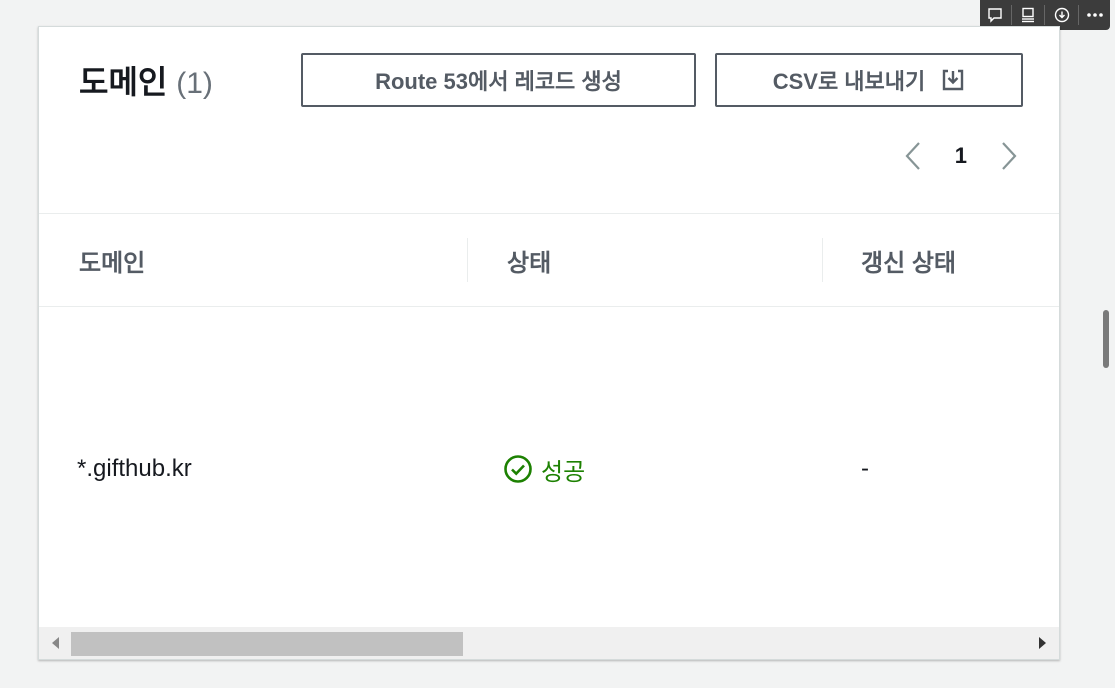 Image resolution: width=1115 pixels, height=688 pixels. Describe the element at coordinates (849, 81) in the screenshot. I see `export-csv-label: CSV로 내보내기` at that location.